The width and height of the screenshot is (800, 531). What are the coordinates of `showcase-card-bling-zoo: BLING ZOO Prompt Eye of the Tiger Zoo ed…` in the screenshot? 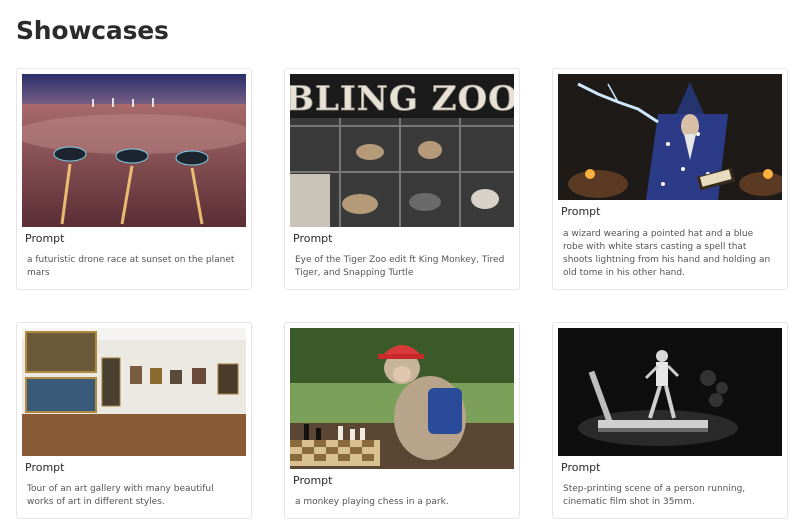 It's located at (402, 179).